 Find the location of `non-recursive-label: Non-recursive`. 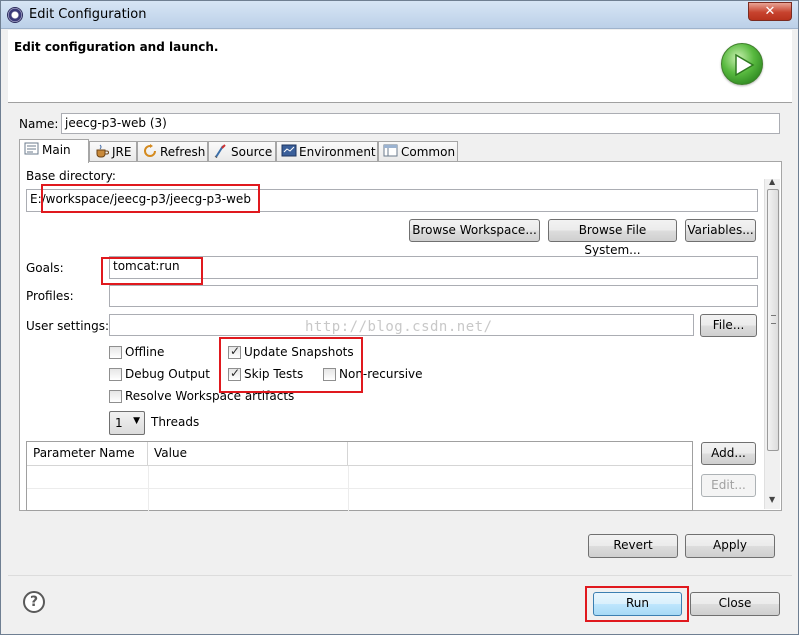

non-recursive-label: Non-recursive is located at coordinates (381, 374).